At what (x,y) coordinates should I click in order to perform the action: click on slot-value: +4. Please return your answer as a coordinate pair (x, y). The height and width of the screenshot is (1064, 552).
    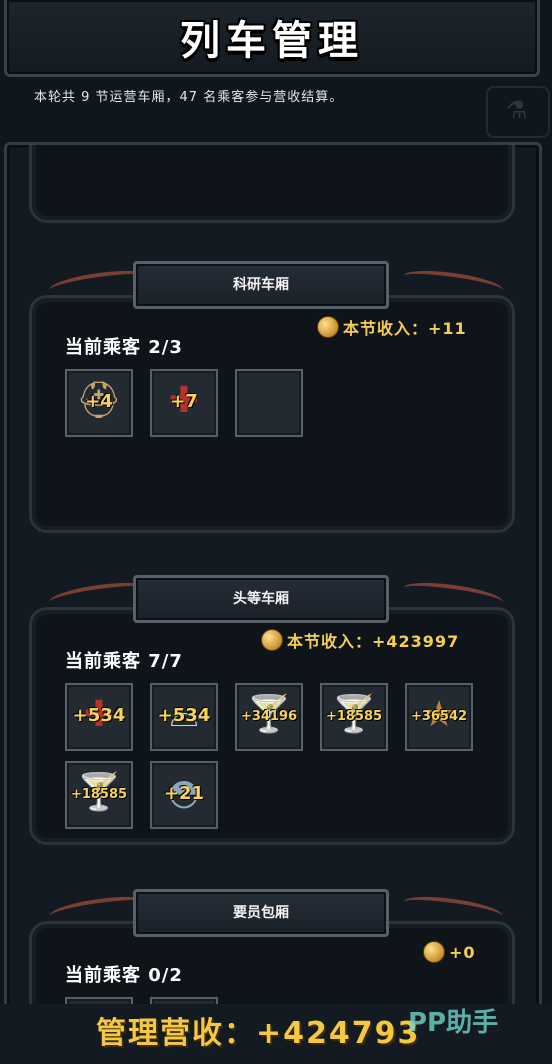
    Looking at the image, I should click on (99, 401).